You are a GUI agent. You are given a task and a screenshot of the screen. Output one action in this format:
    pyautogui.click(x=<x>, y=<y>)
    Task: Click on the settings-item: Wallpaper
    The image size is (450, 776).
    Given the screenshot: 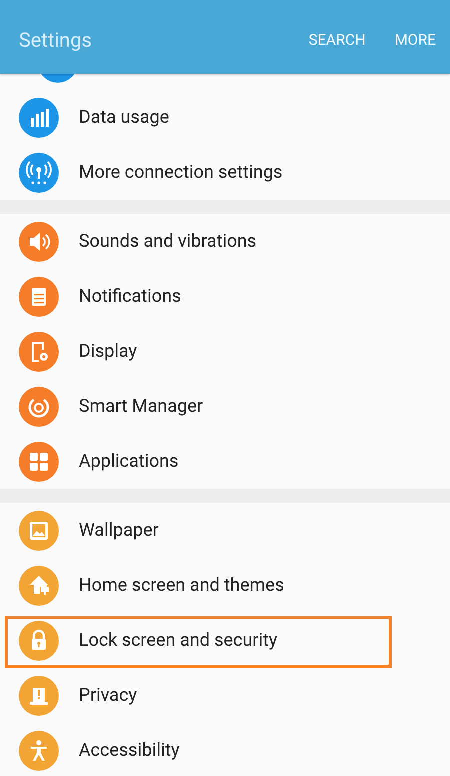 What is the action you would take?
    pyautogui.click(x=225, y=530)
    